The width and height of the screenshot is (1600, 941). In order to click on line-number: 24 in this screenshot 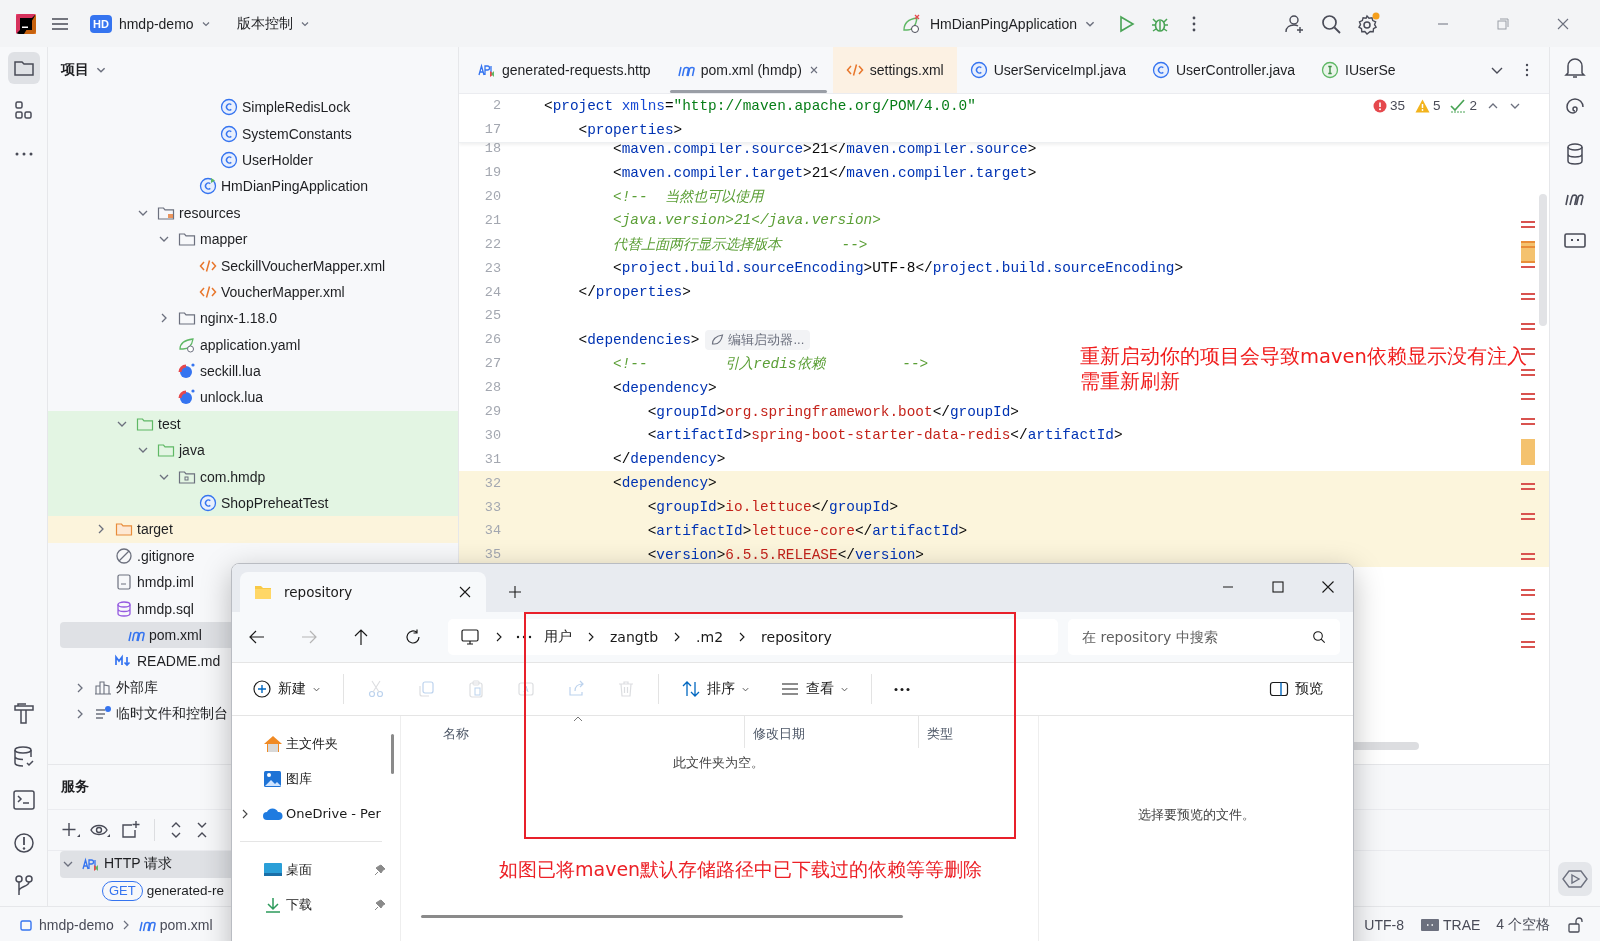, I will do `click(492, 292)`.